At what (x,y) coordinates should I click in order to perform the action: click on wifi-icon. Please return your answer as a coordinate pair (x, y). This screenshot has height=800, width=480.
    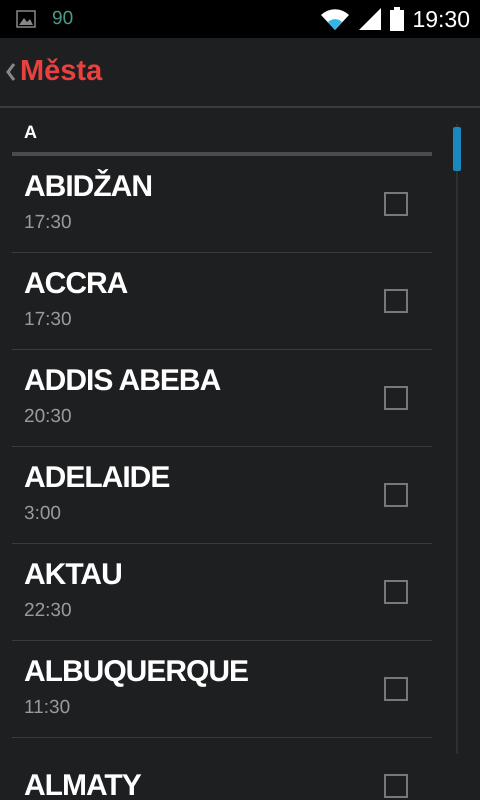
    Looking at the image, I should click on (335, 19).